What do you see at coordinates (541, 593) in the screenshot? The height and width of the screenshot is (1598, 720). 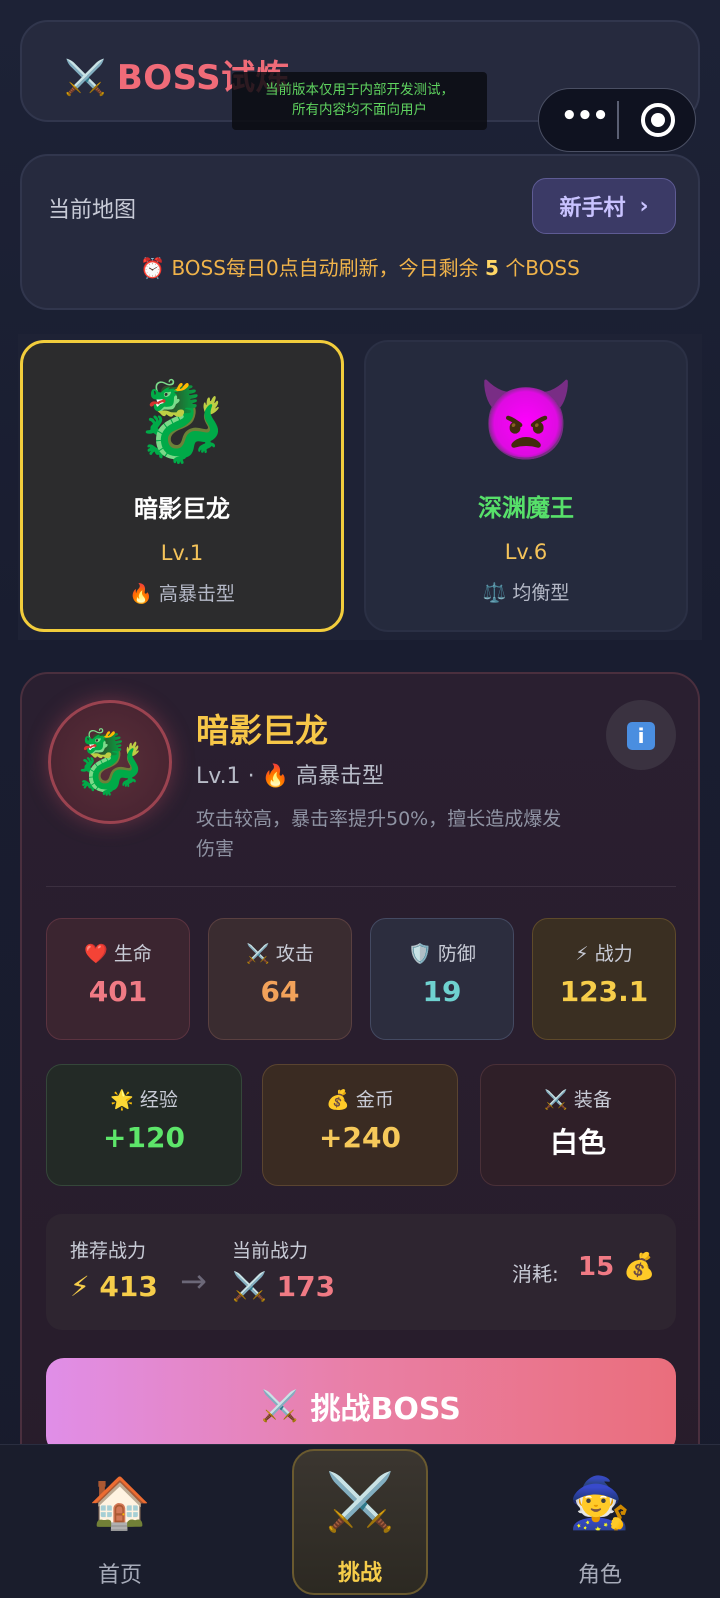 I see `boss-type-label: 均衡型` at bounding box center [541, 593].